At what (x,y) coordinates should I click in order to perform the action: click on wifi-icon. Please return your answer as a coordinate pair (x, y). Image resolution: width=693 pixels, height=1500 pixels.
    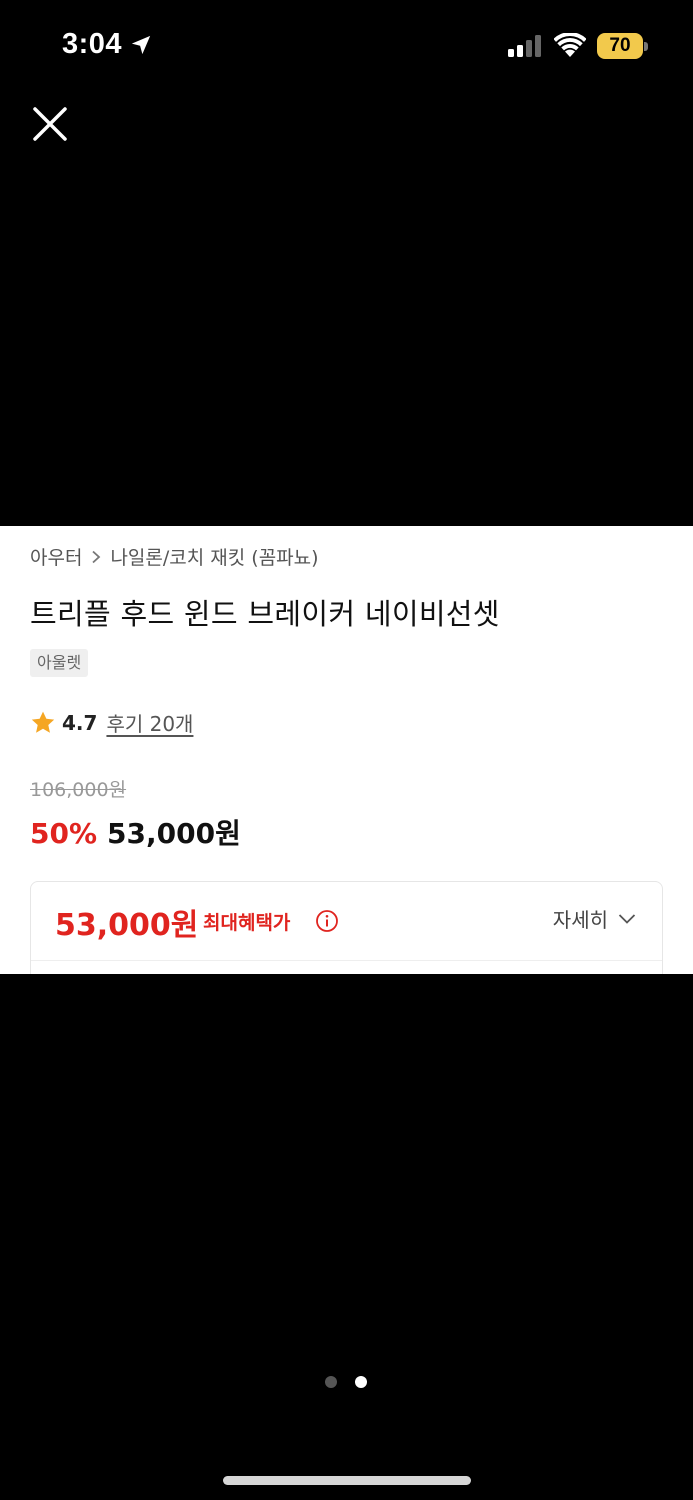
    Looking at the image, I should click on (570, 45).